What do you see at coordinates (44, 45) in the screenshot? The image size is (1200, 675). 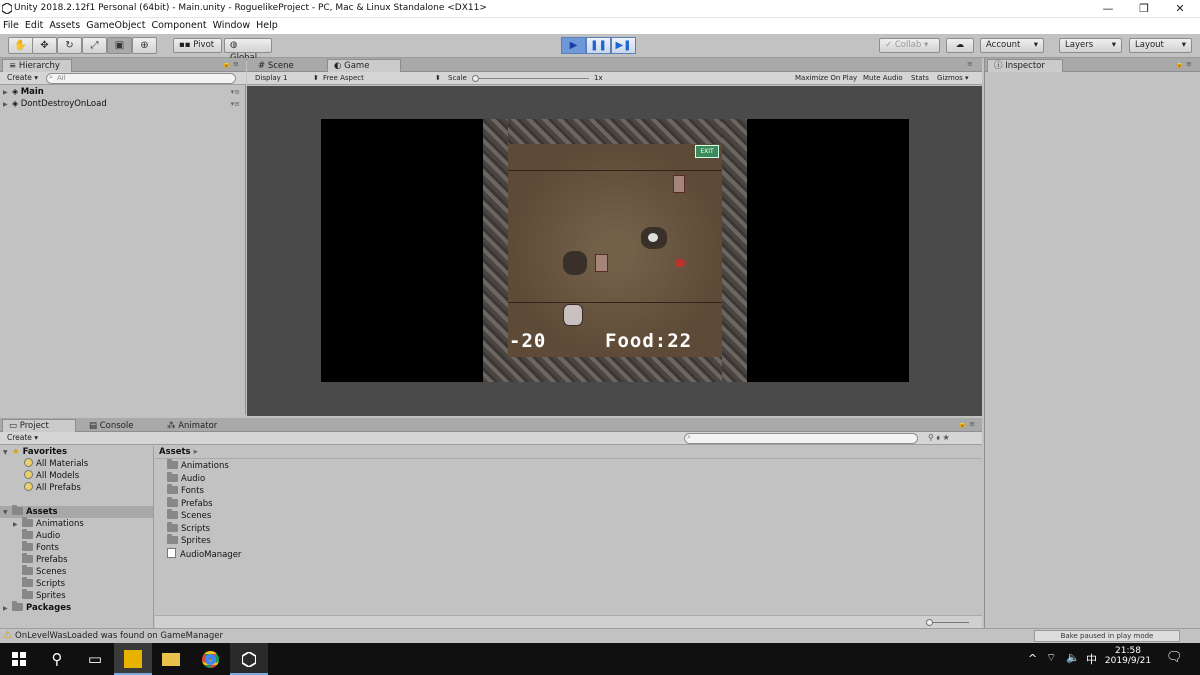 I see `move-tool-icon: ✥` at bounding box center [44, 45].